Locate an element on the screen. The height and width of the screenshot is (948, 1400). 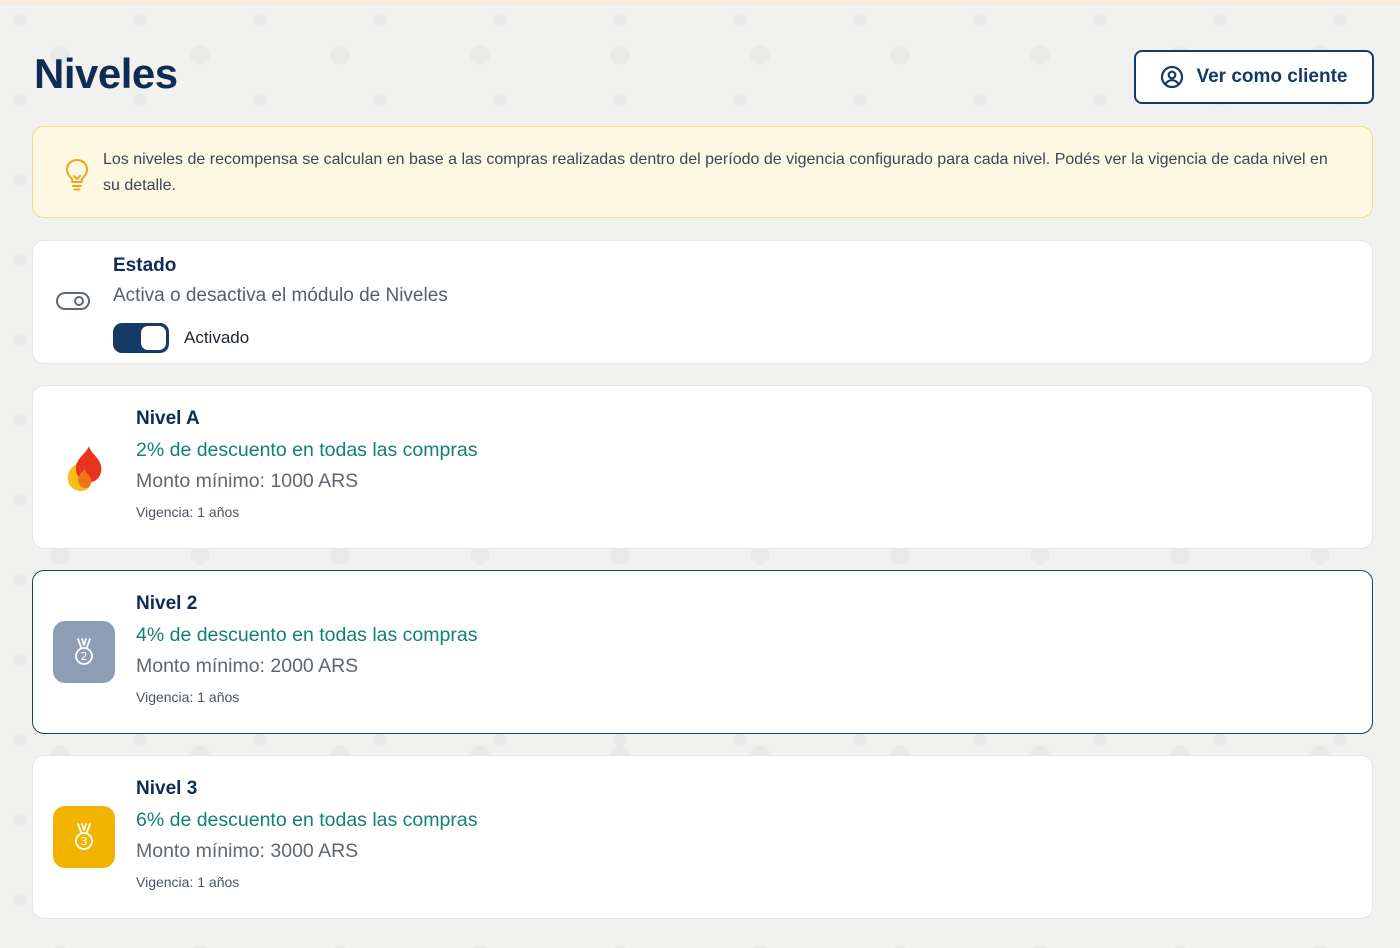
view-as-client-button: Ver como cliente is located at coordinates (1254, 77).